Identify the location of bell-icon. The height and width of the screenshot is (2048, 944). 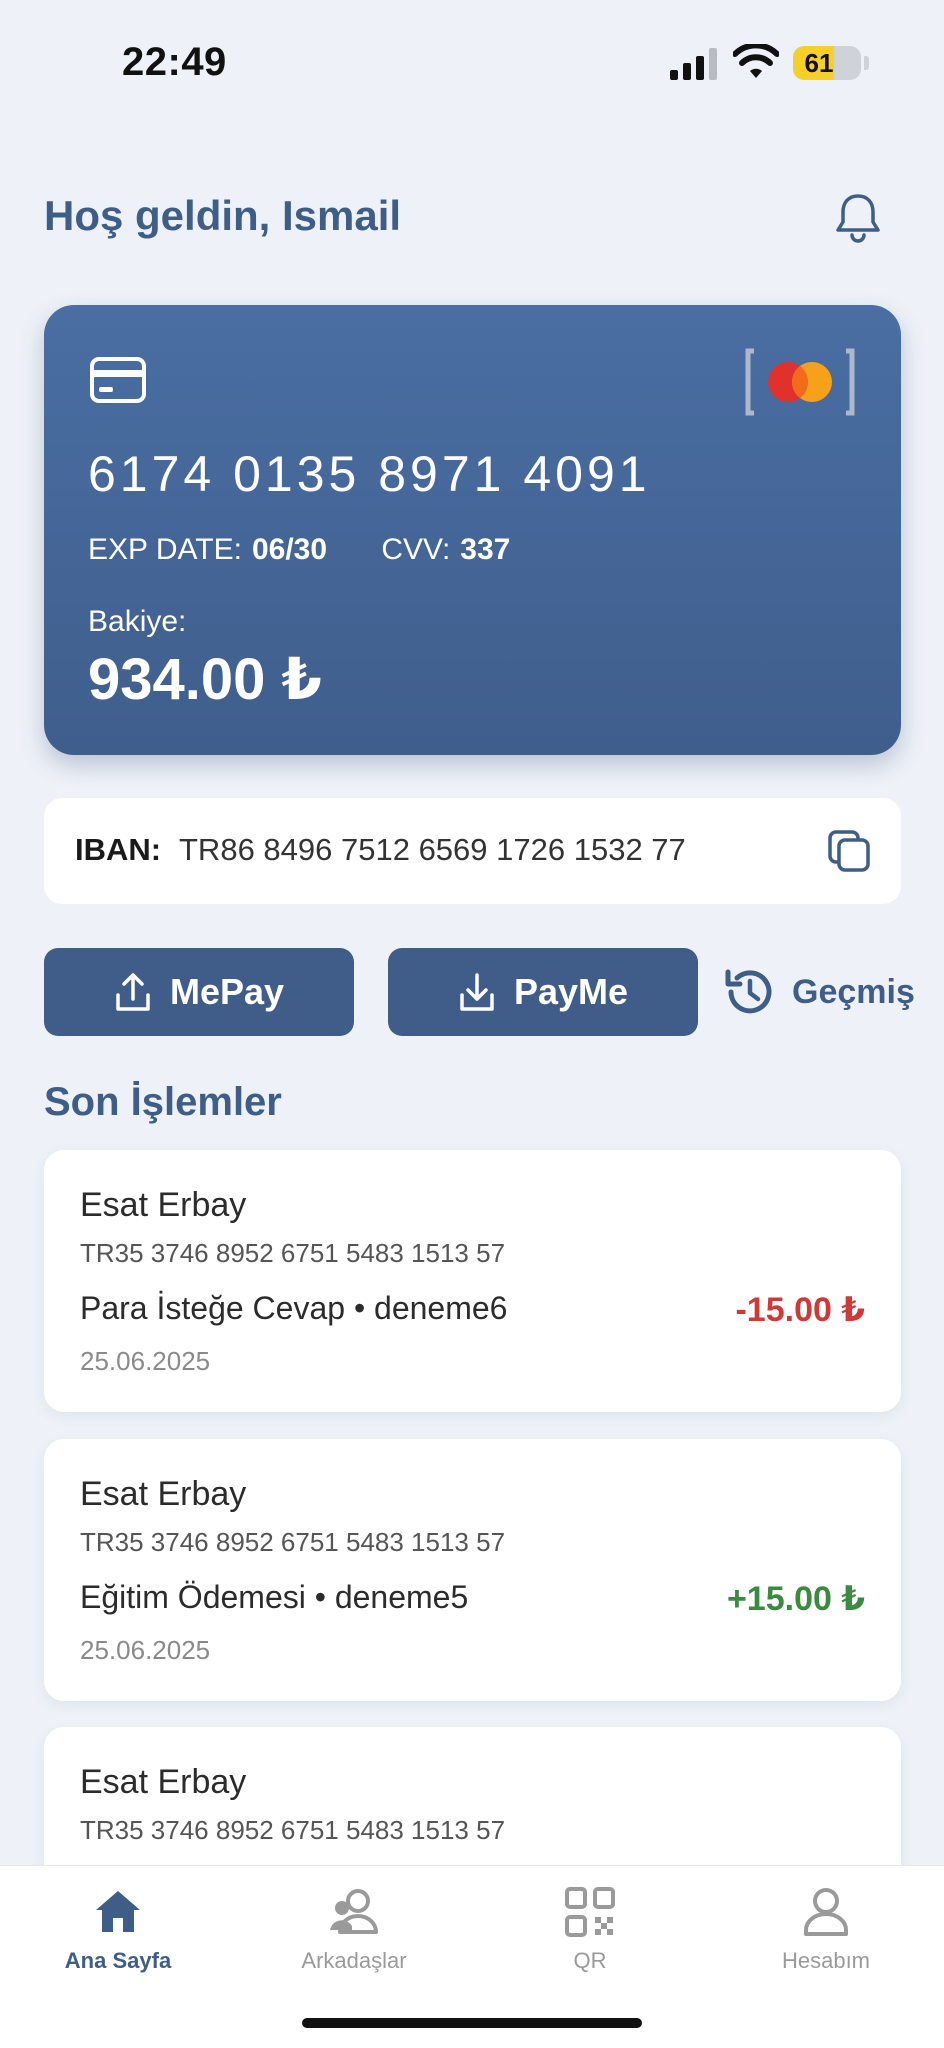
(858, 218).